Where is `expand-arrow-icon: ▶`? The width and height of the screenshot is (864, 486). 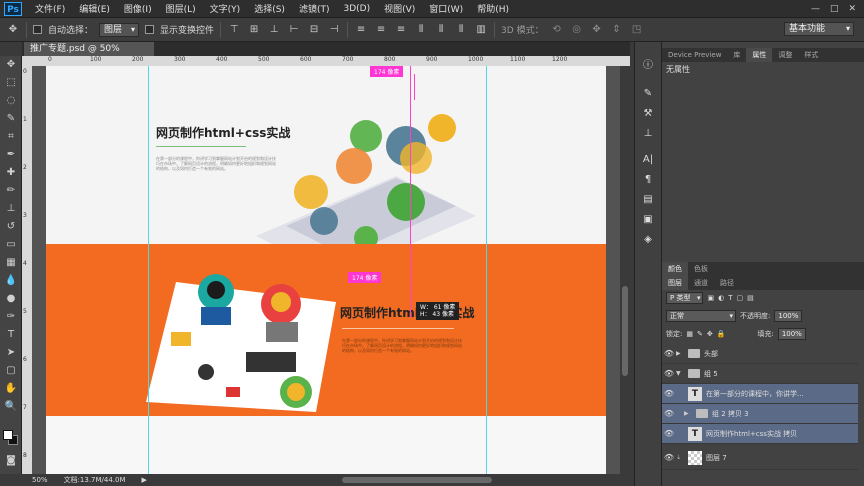
expand-arrow-icon: ▶ is located at coordinates (680, 353).